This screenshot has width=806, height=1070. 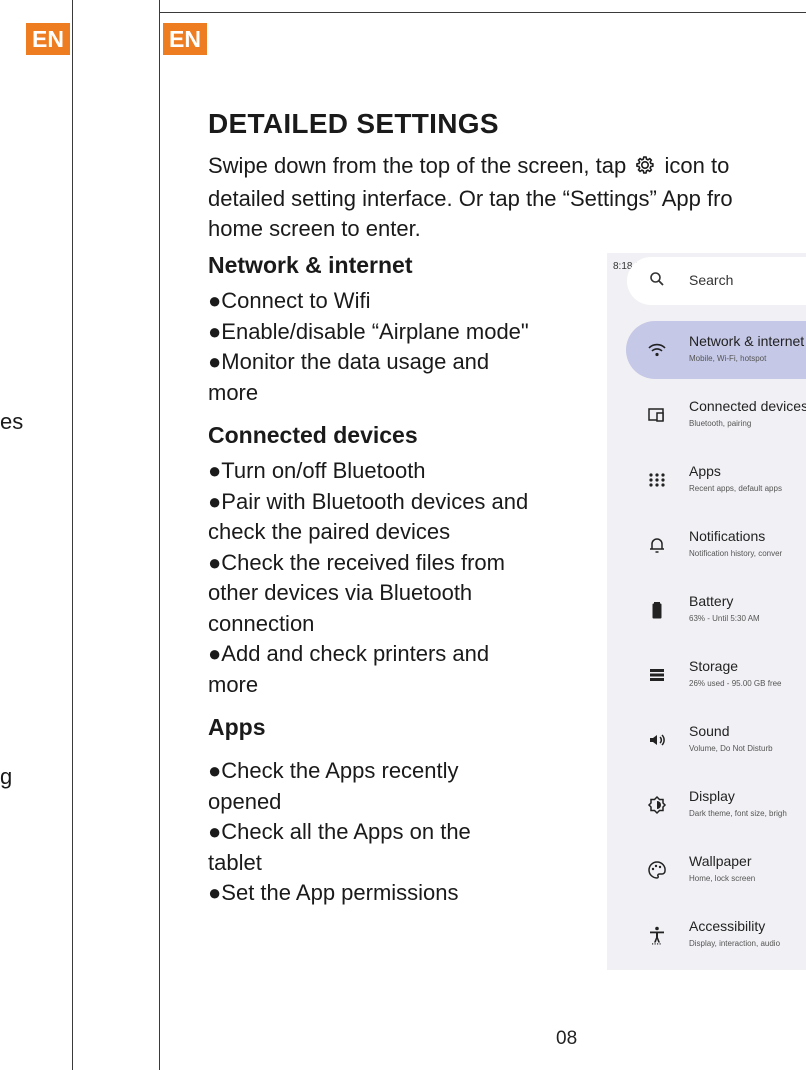 I want to click on palette-icon, so click(x=657, y=870).